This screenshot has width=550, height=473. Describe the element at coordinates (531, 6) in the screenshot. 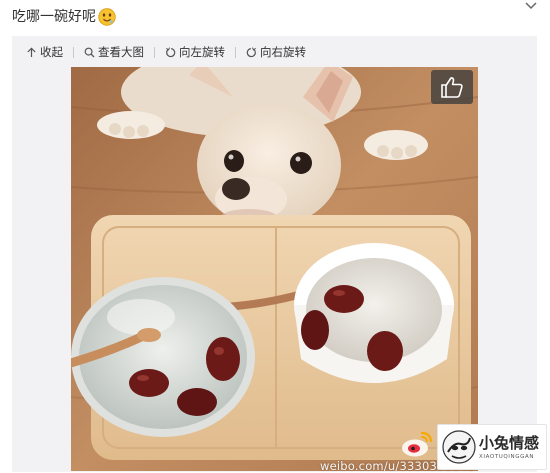

I see `chevron-down-icon` at that location.